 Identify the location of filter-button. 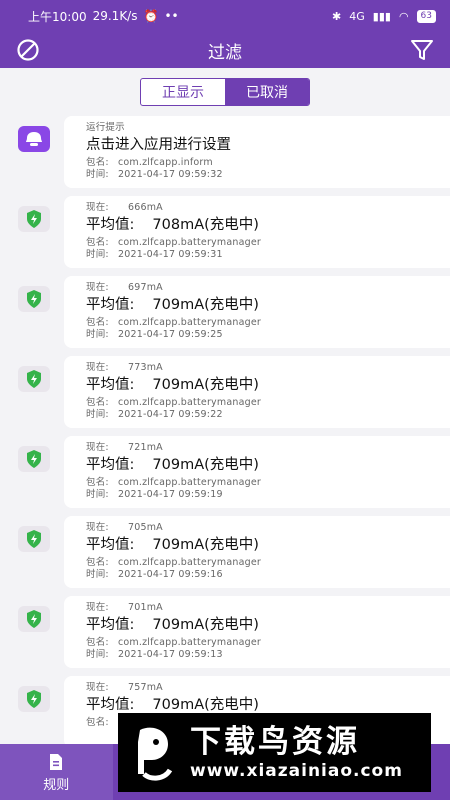
(422, 50).